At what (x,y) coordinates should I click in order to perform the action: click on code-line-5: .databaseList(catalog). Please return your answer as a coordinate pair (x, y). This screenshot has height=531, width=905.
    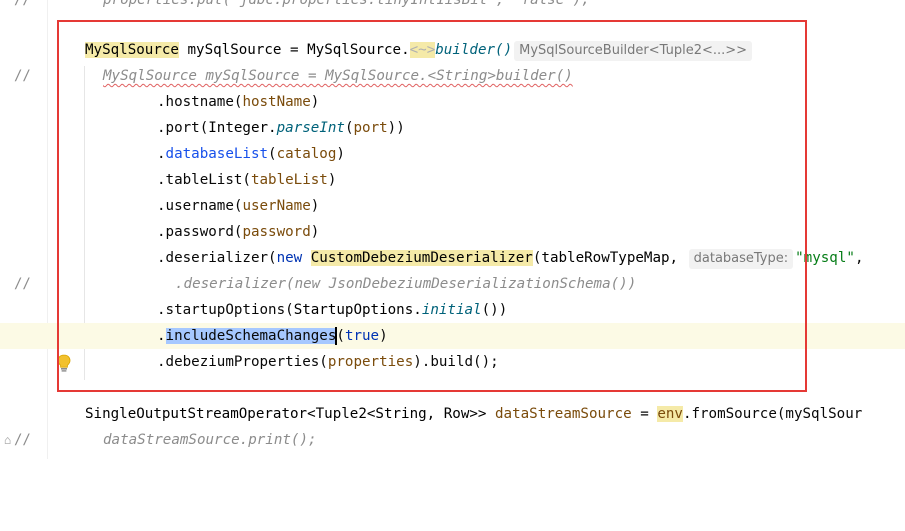
    Looking at the image, I should click on (452, 154).